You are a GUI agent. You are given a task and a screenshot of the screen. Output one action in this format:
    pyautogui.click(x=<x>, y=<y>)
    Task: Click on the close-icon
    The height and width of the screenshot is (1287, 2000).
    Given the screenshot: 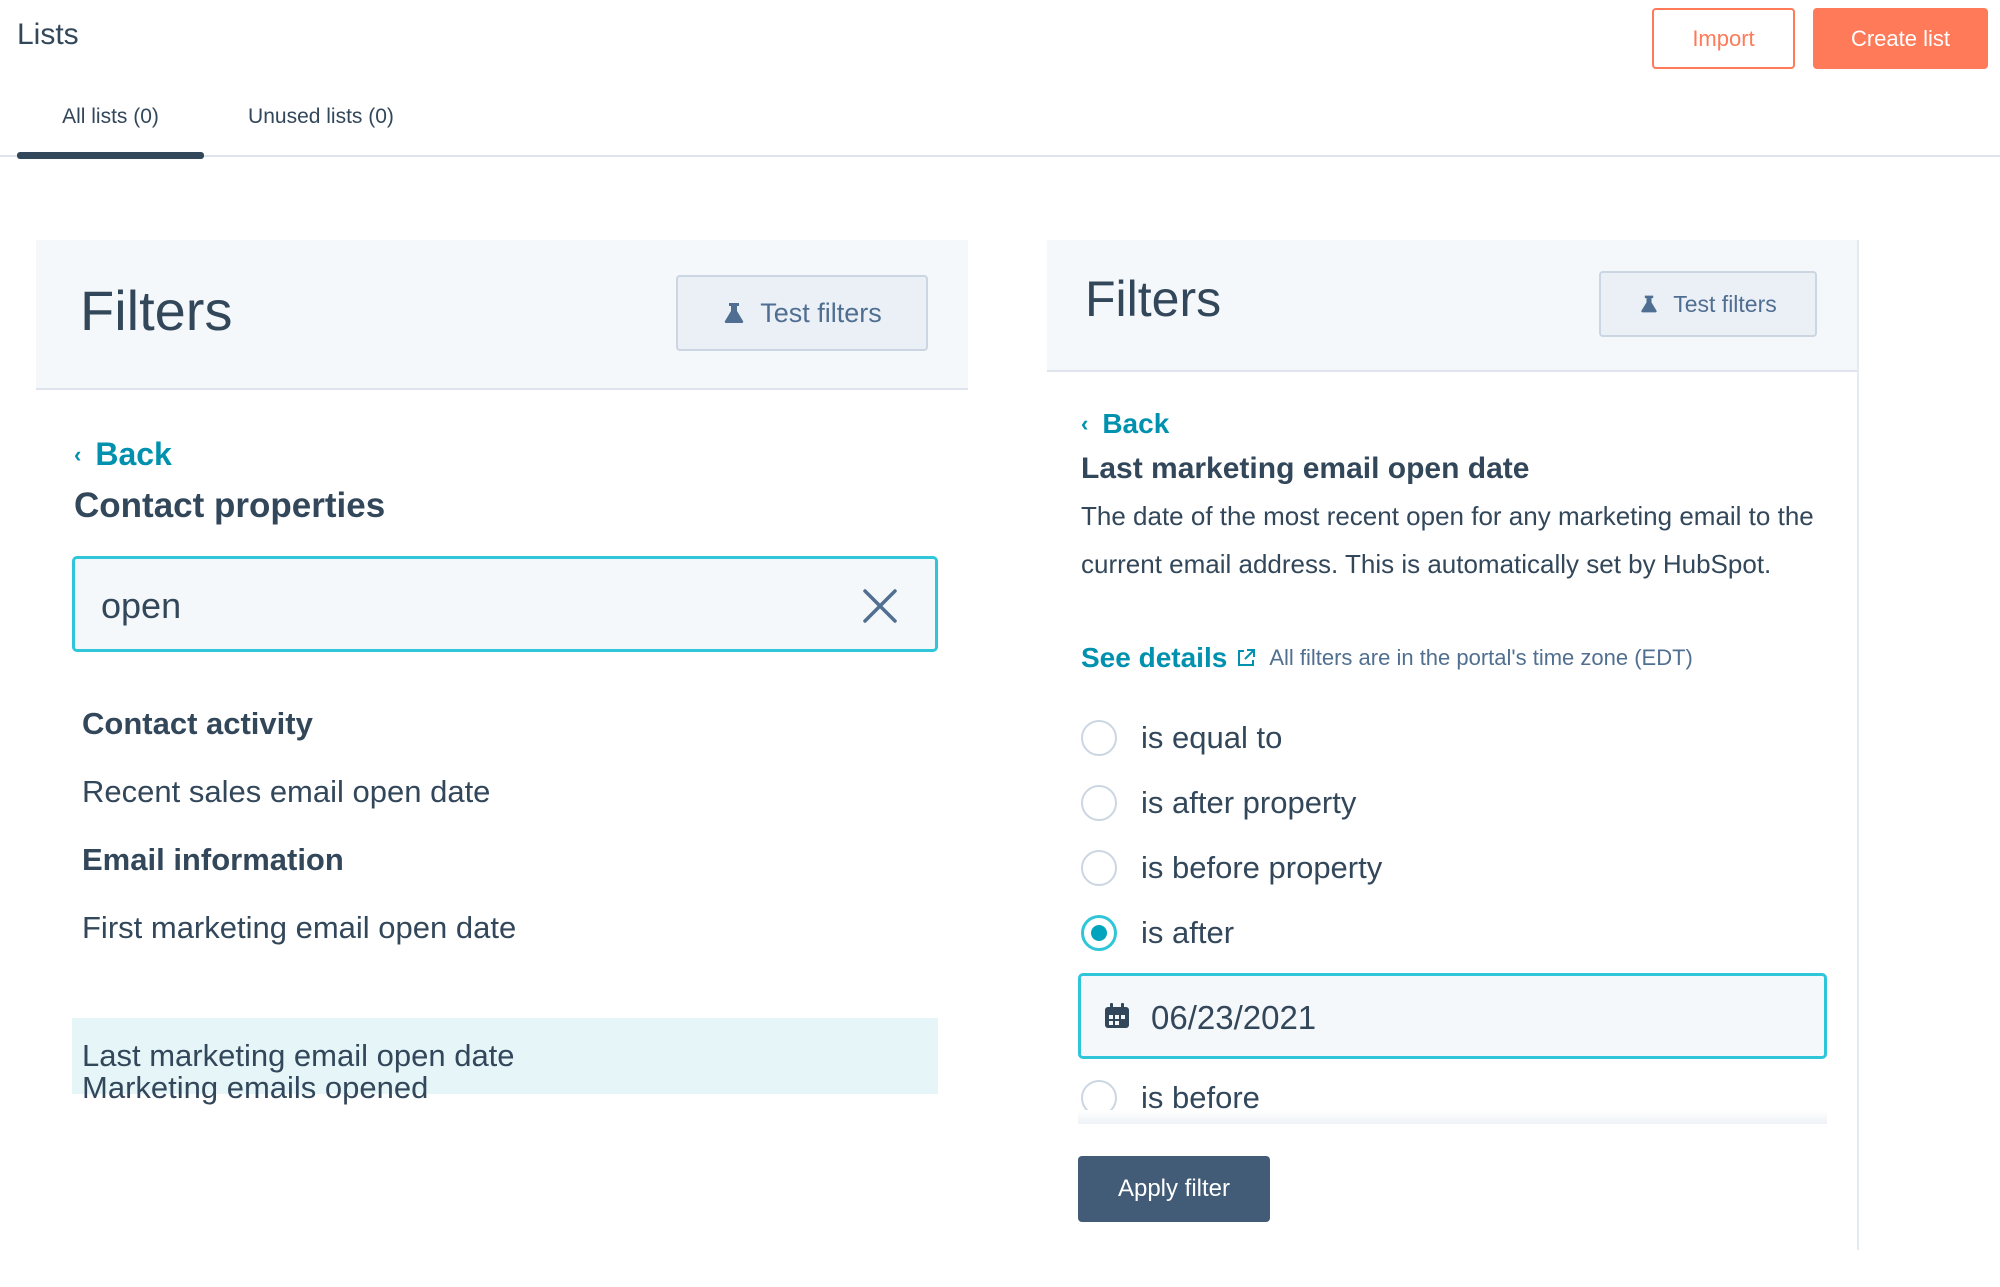 What is the action you would take?
    pyautogui.click(x=880, y=606)
    